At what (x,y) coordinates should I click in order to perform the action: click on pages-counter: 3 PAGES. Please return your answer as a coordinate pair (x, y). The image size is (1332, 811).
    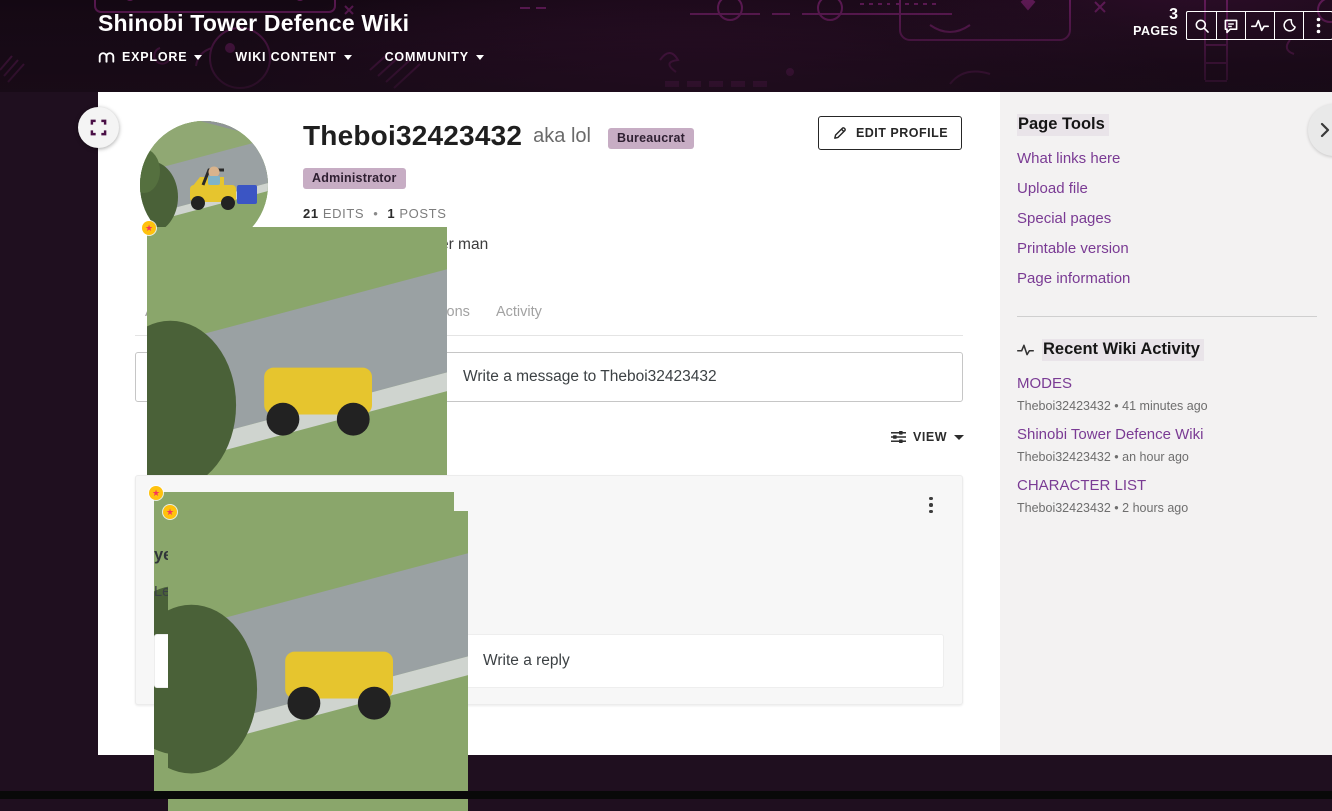
    Looking at the image, I should click on (1148, 22).